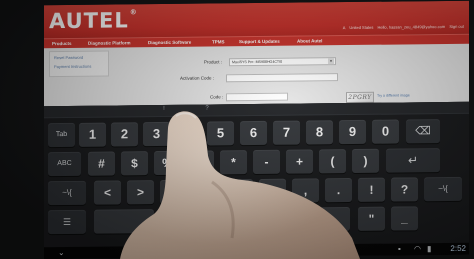 The image size is (474, 259). What do you see at coordinates (365, 160) in the screenshot?
I see `key-close-paren: )` at bounding box center [365, 160].